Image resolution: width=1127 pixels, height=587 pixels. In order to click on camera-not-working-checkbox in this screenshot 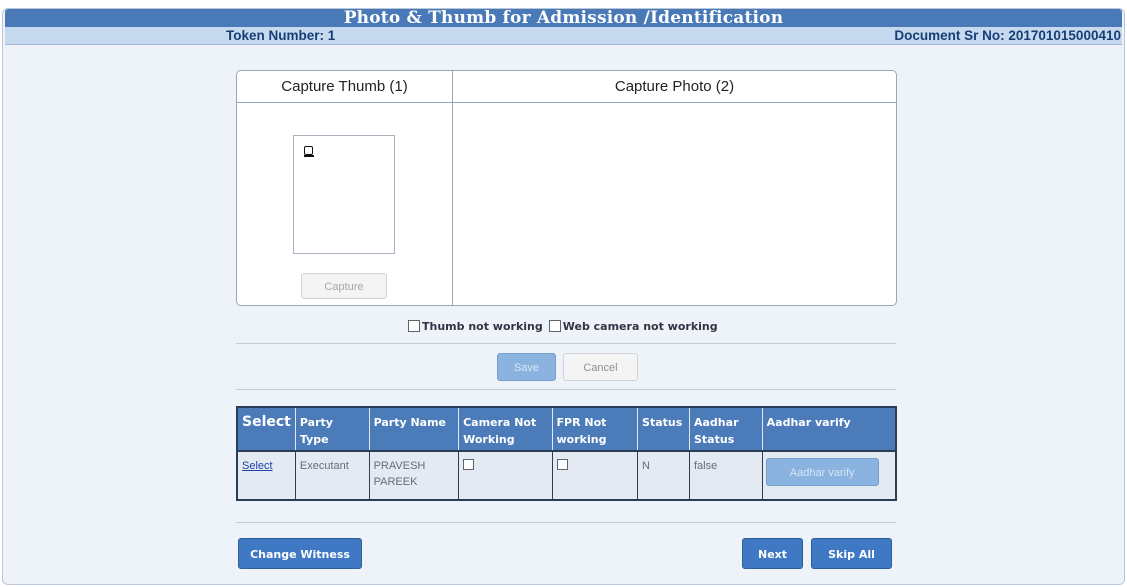, I will do `click(469, 464)`.